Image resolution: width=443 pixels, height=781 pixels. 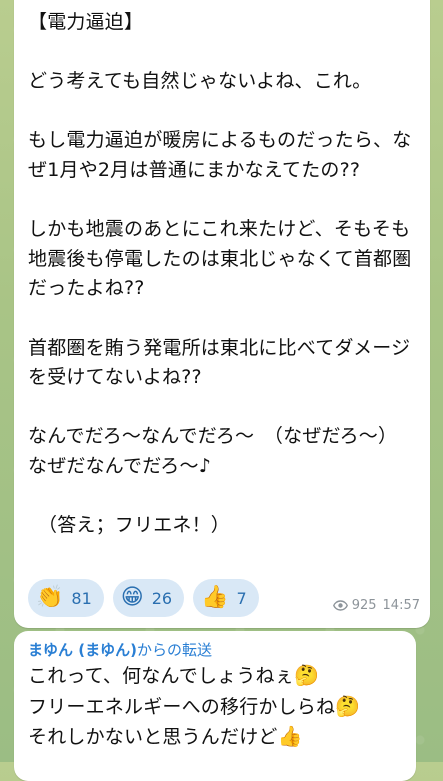 What do you see at coordinates (66, 598) in the screenshot?
I see `reaction-clap-button: 👏 81` at bounding box center [66, 598].